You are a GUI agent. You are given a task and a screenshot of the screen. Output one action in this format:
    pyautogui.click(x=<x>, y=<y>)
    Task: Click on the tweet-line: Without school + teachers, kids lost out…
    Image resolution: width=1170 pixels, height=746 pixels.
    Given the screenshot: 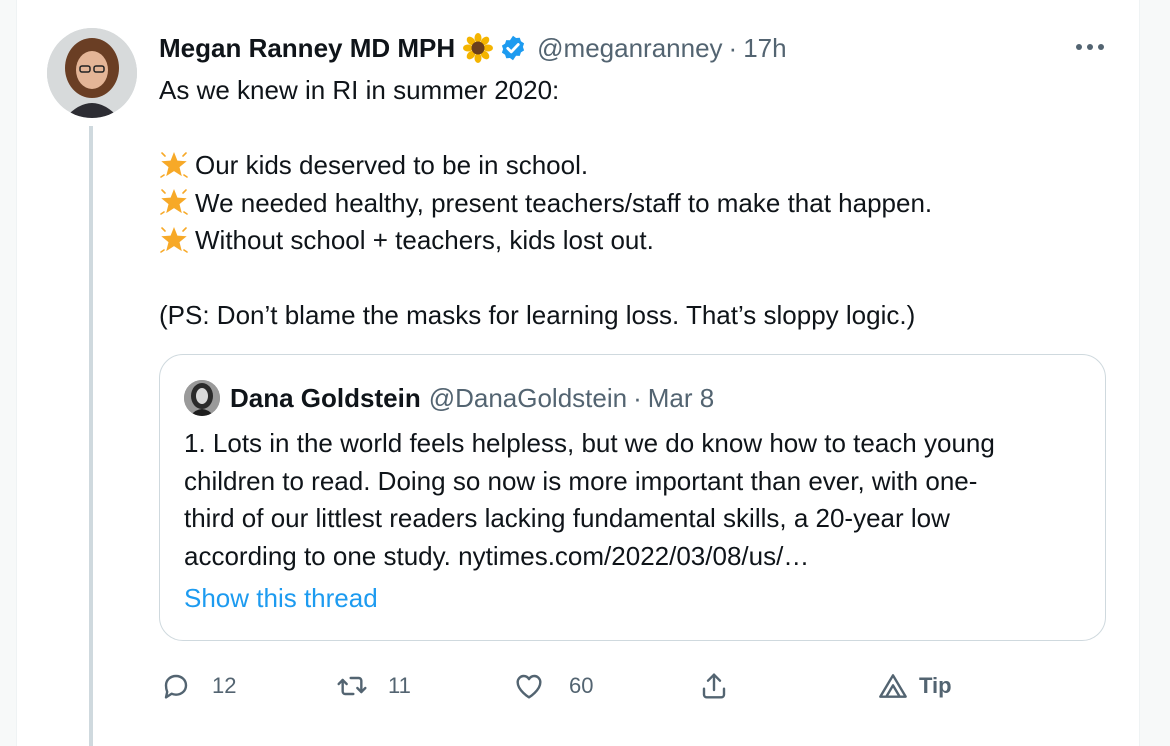 What is the action you would take?
    pyautogui.click(x=629, y=241)
    